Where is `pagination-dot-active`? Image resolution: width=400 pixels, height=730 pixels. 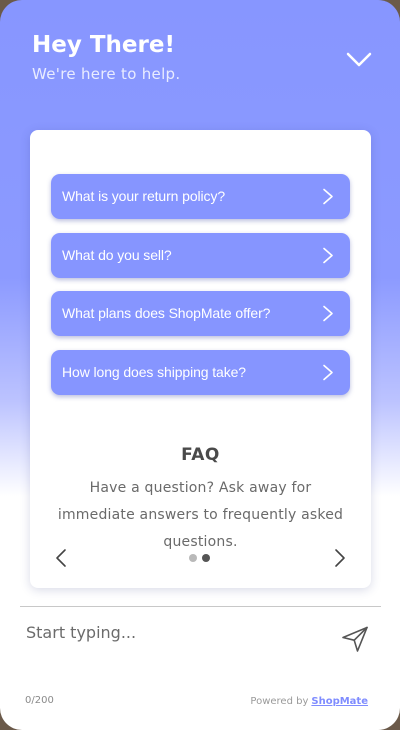
pagination-dot-active is located at coordinates (206, 558).